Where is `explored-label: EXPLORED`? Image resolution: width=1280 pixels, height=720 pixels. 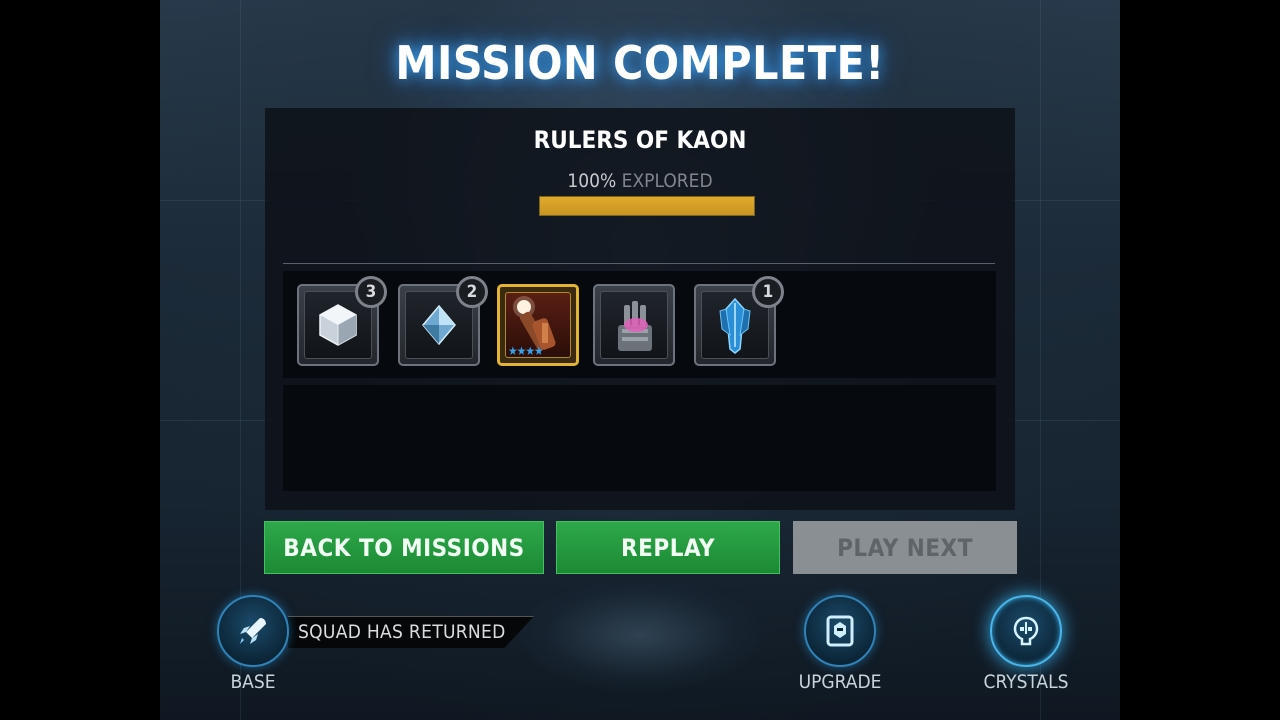
explored-label: EXPLORED is located at coordinates (667, 181).